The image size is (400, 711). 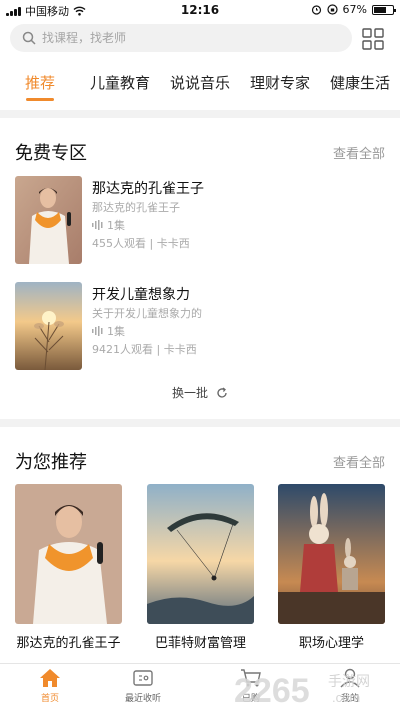 What do you see at coordinates (50, 678) in the screenshot?
I see `home-icon` at bounding box center [50, 678].